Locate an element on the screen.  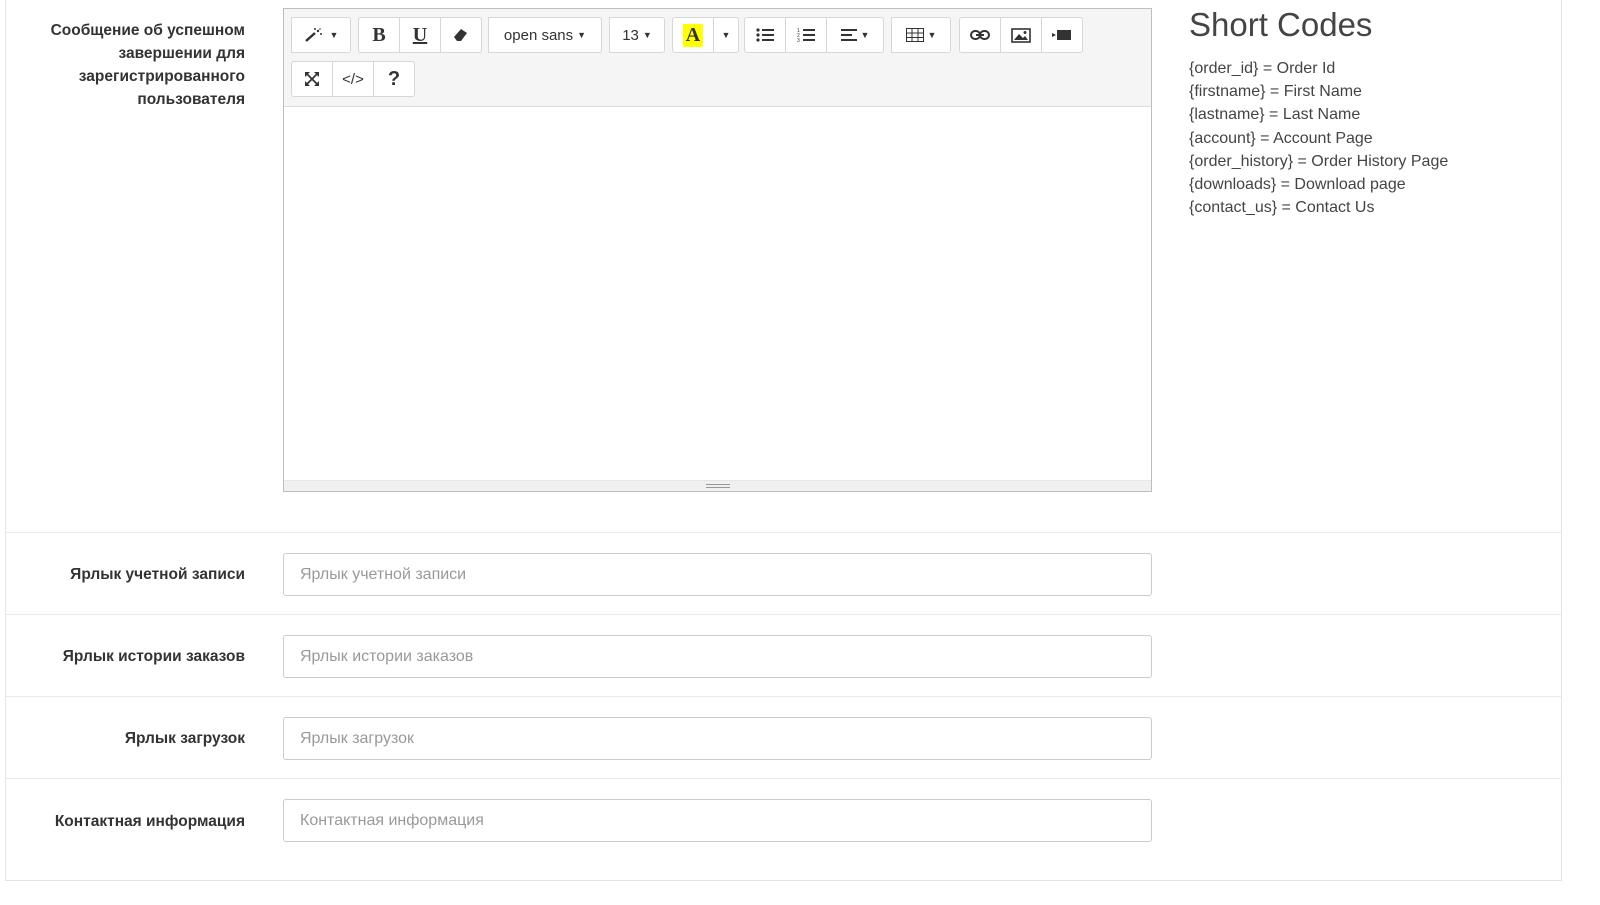
unordered-list-button is located at coordinates (765, 35).